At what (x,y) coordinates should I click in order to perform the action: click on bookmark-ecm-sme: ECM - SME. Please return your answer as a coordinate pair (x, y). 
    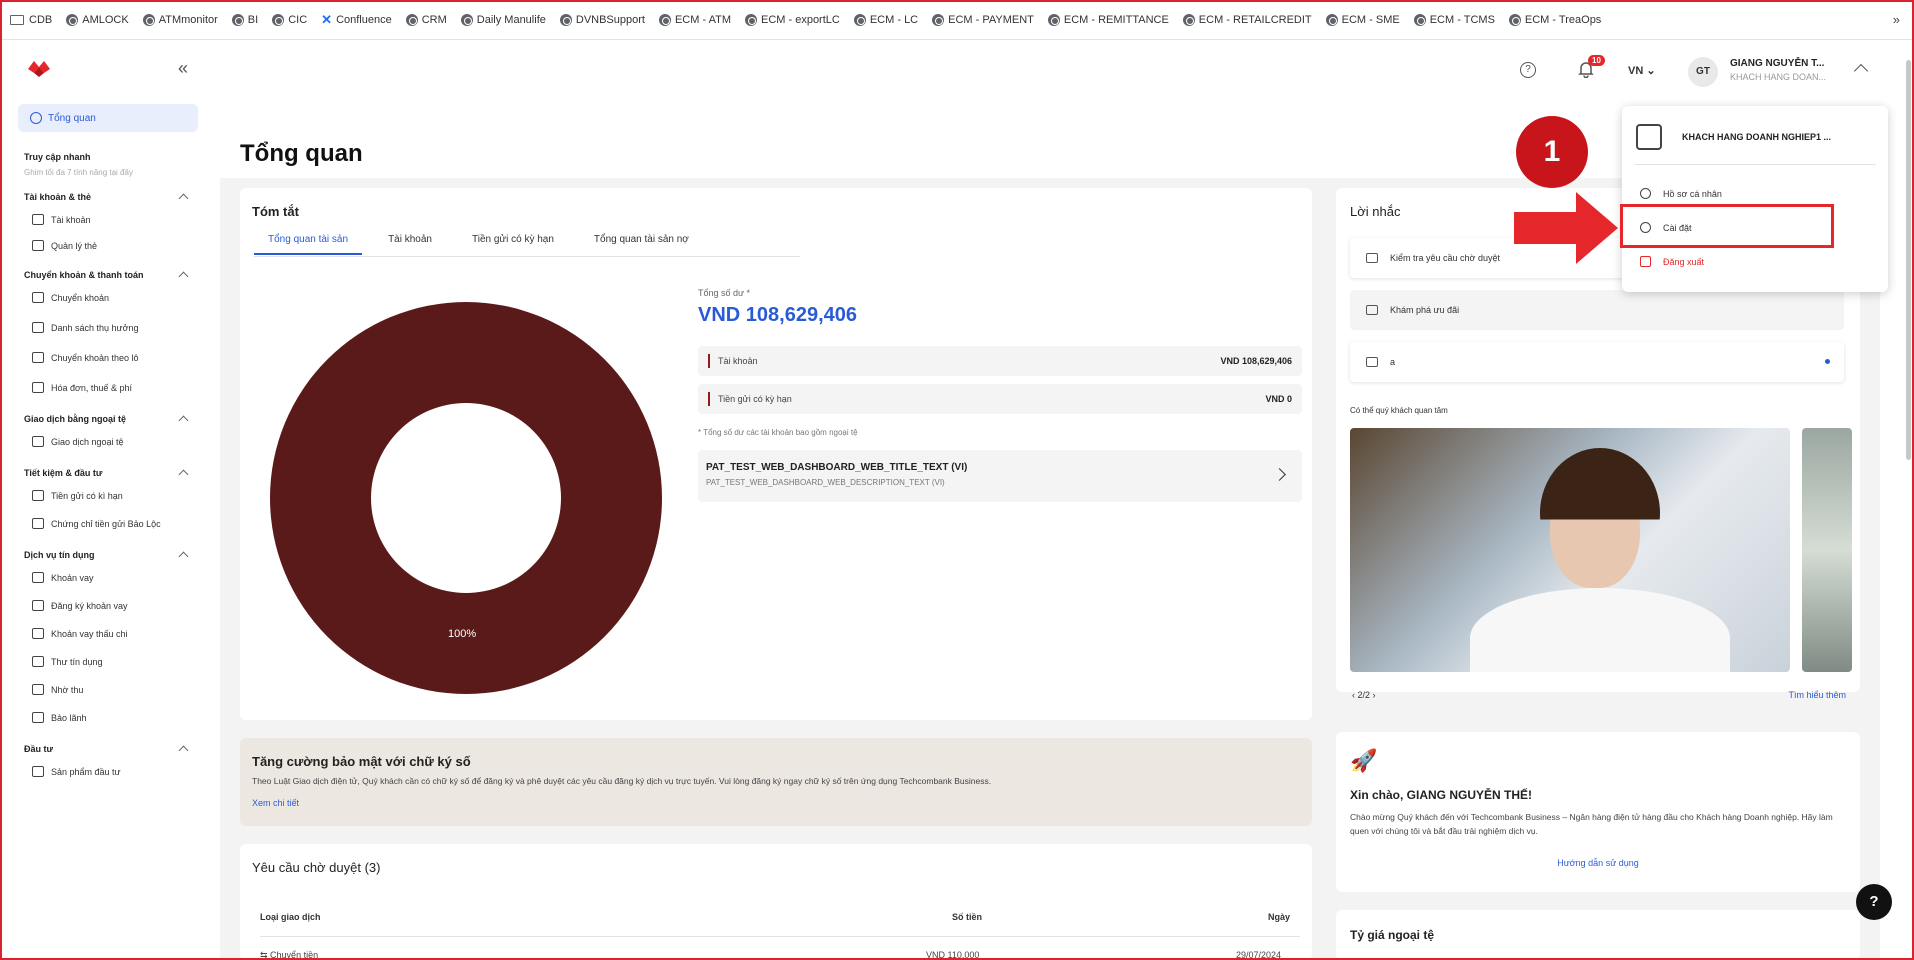
    Looking at the image, I should click on (1362, 19).